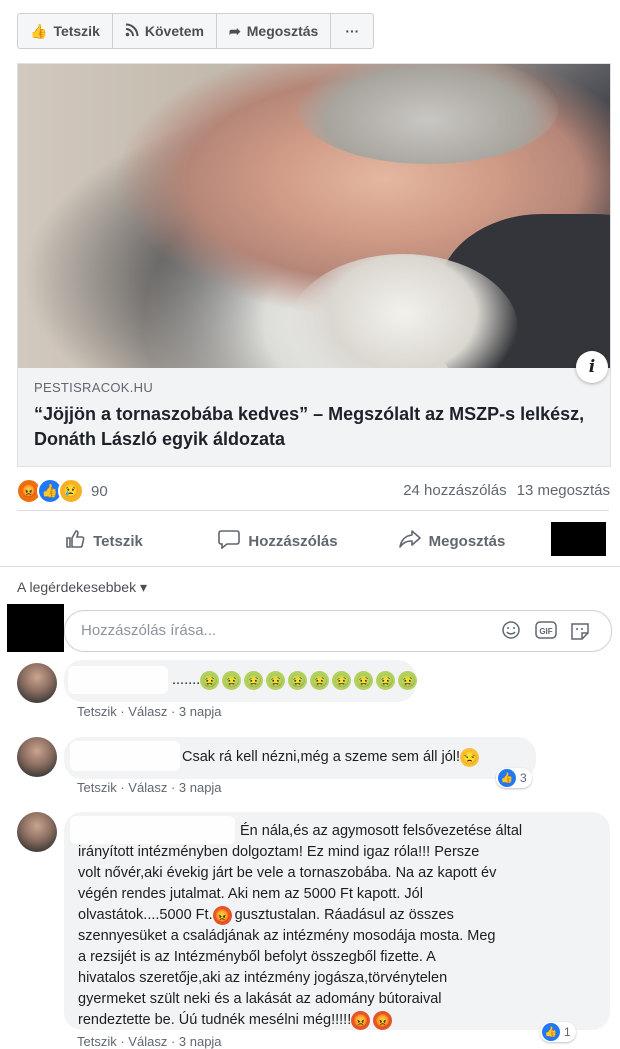  I want to click on post-stats: 24 hozzászólás 13 megosztás, so click(506, 490).